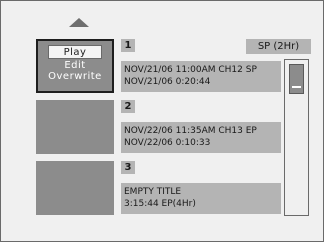 The width and height of the screenshot is (324, 242). Describe the element at coordinates (296, 87) in the screenshot. I see `scrollbar-grip-icon` at that location.